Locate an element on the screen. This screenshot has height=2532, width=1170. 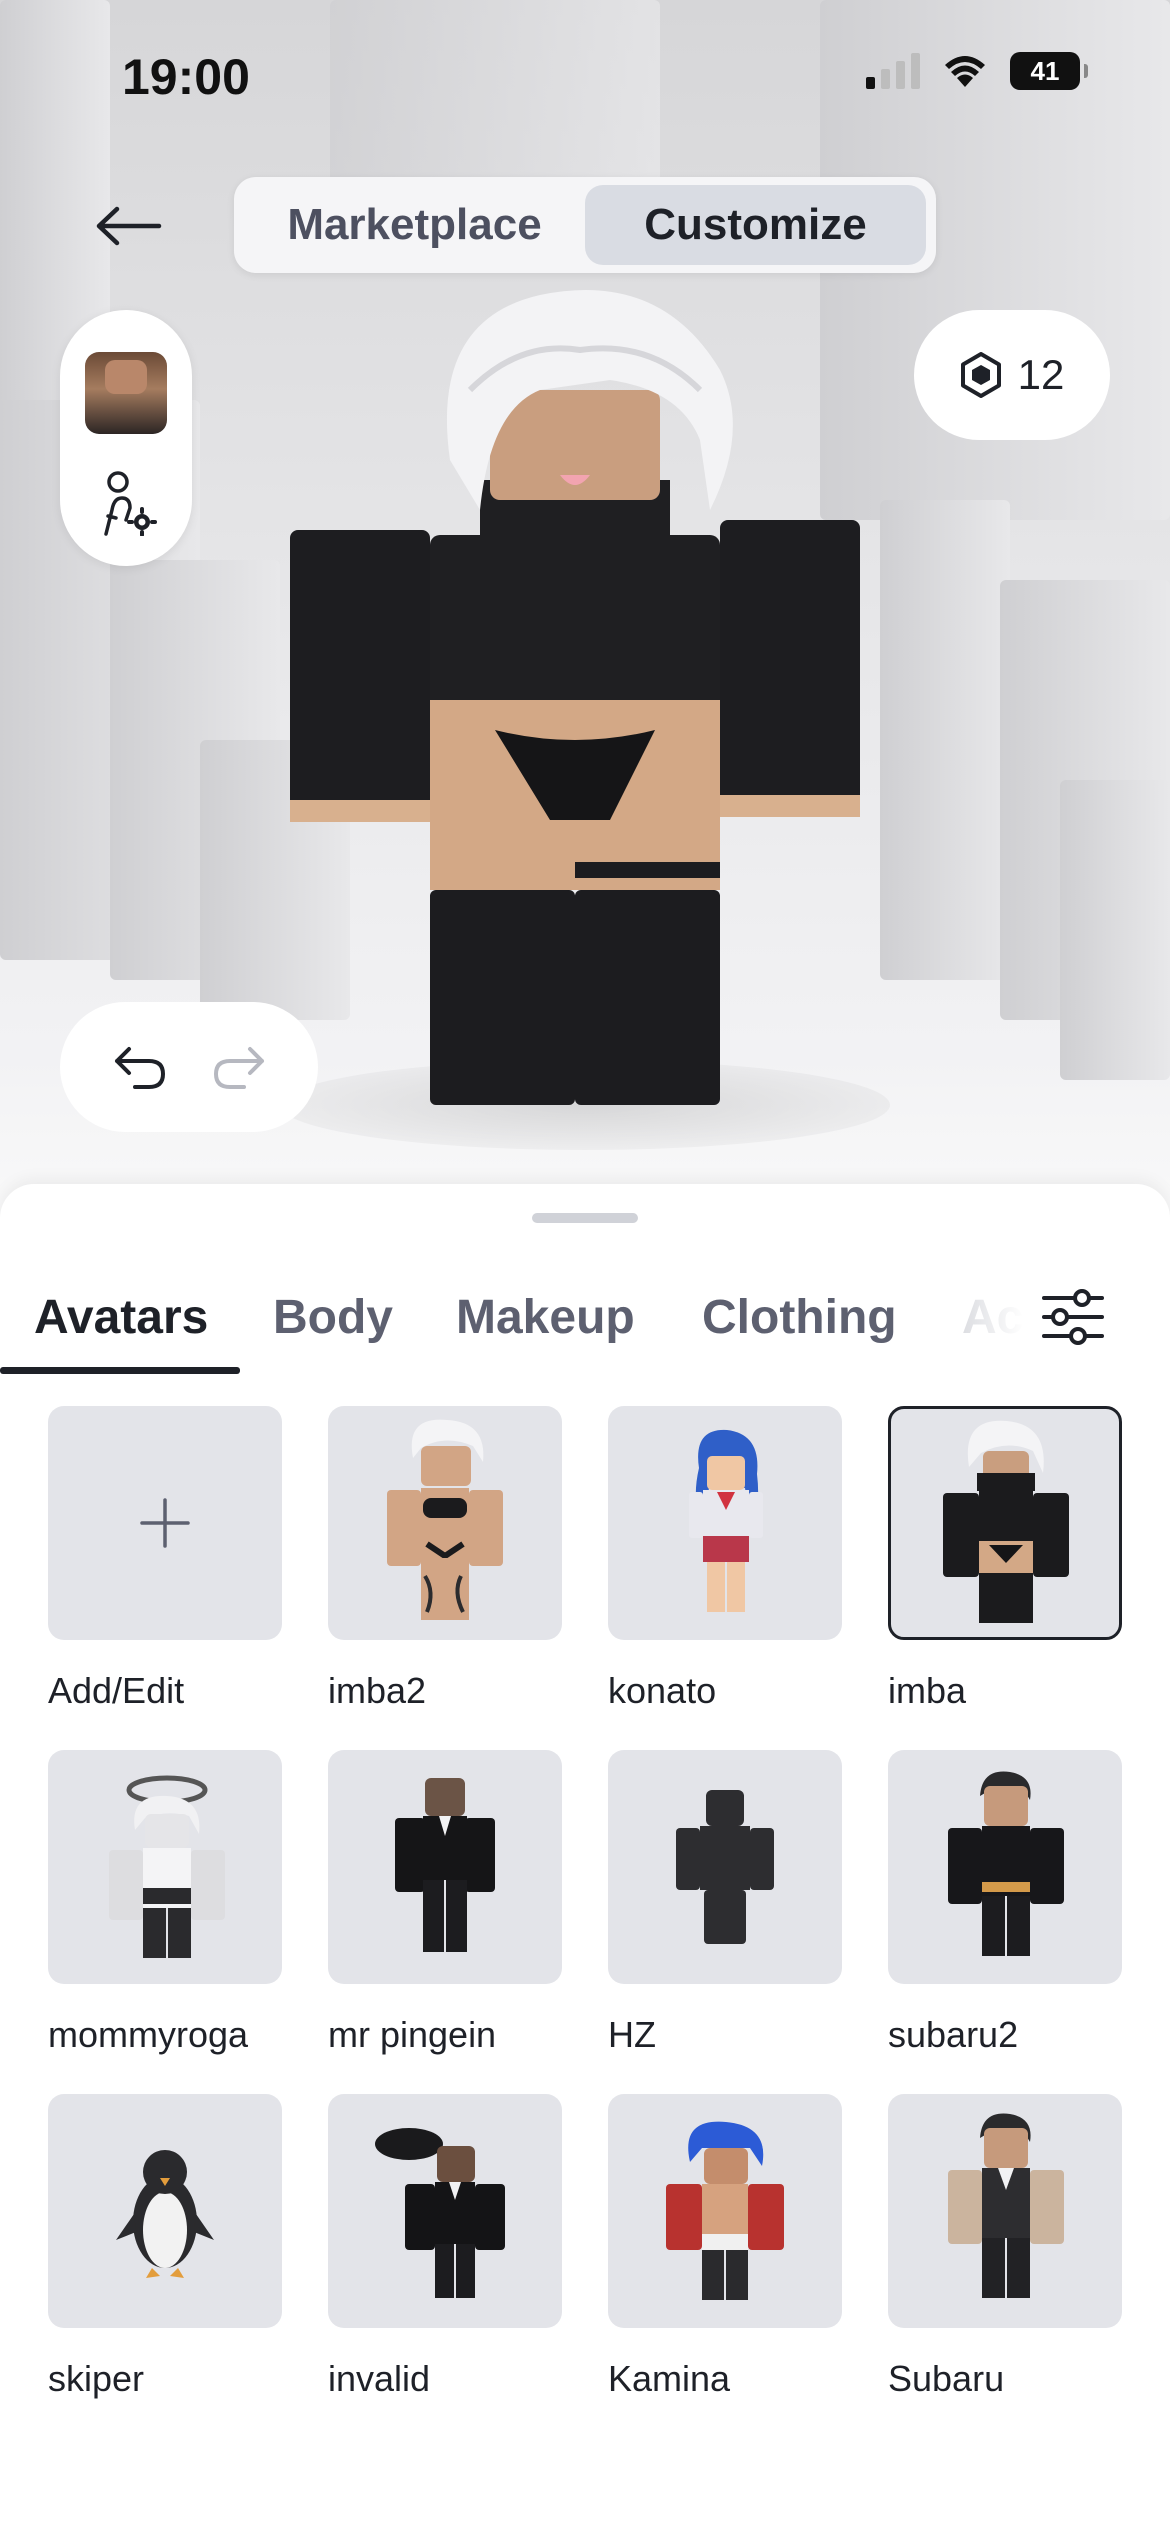
avatar-tile: HZ is located at coordinates (725, 1903).